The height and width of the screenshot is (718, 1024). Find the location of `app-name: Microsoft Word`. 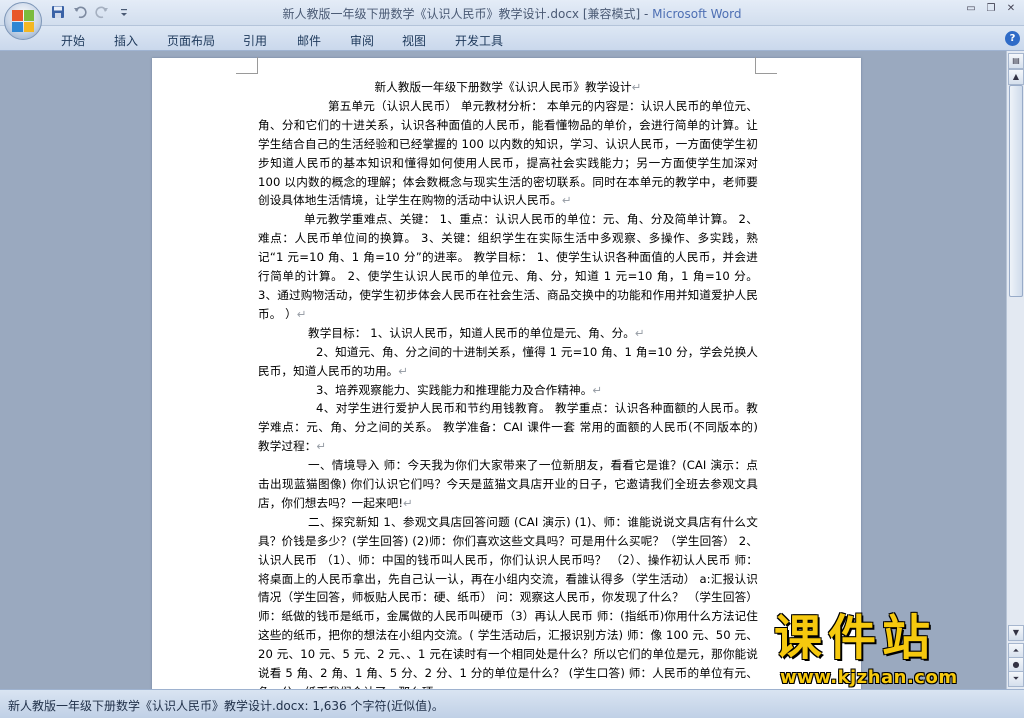

app-name: Microsoft Word is located at coordinates (697, 14).